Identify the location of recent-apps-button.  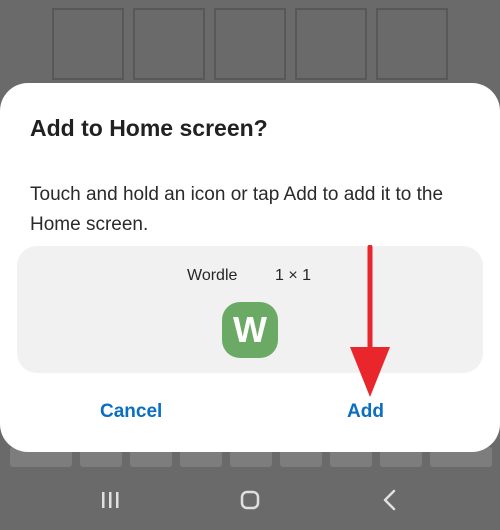
(110, 500).